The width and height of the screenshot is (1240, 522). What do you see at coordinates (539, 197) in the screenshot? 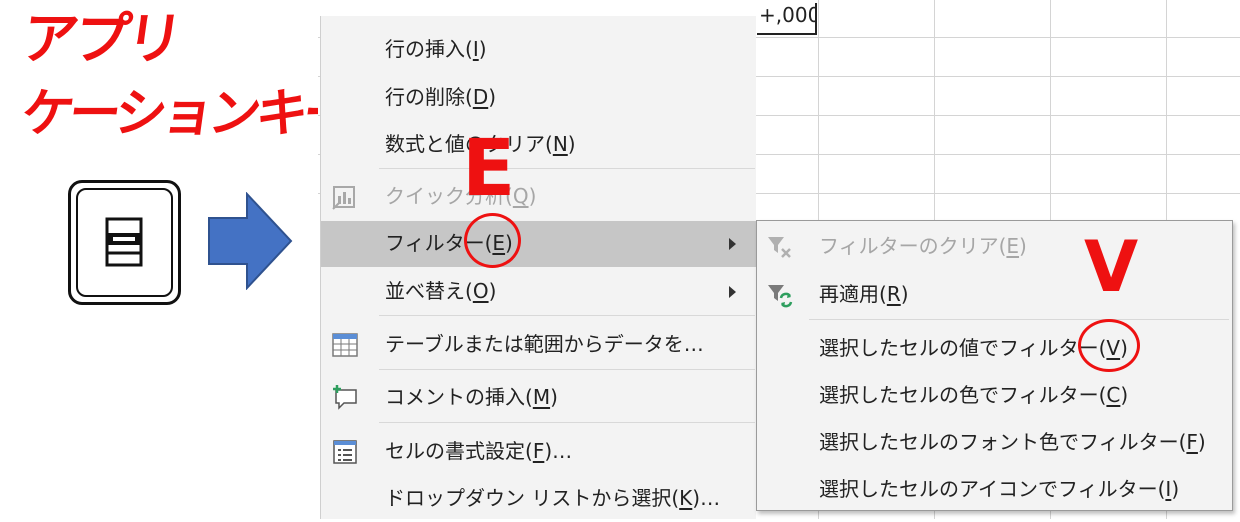
I see `menu-item-quick-analysis: クイック分析(Q)` at bounding box center [539, 197].